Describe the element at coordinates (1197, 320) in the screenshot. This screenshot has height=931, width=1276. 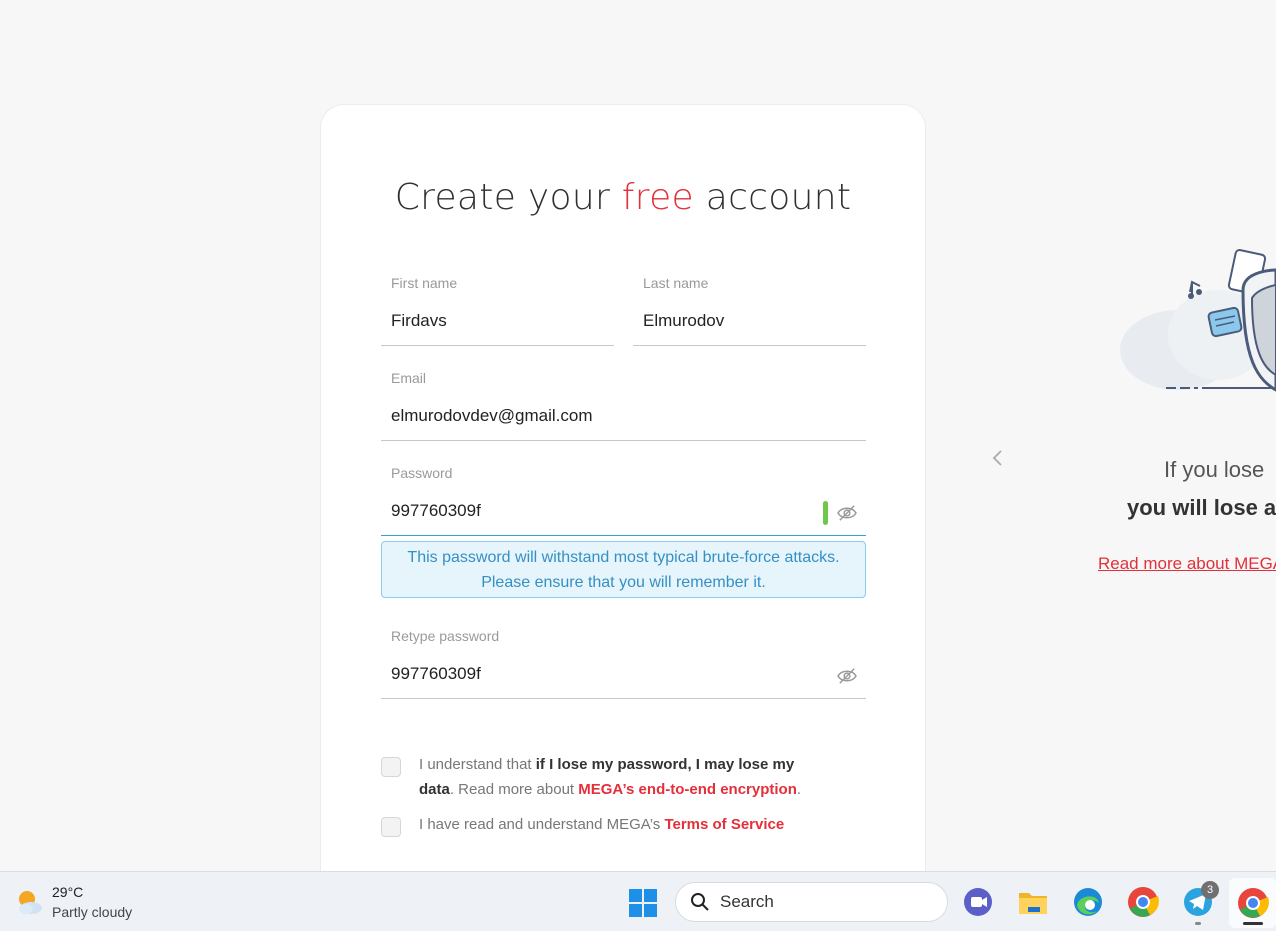
I see `security-illustration` at that location.